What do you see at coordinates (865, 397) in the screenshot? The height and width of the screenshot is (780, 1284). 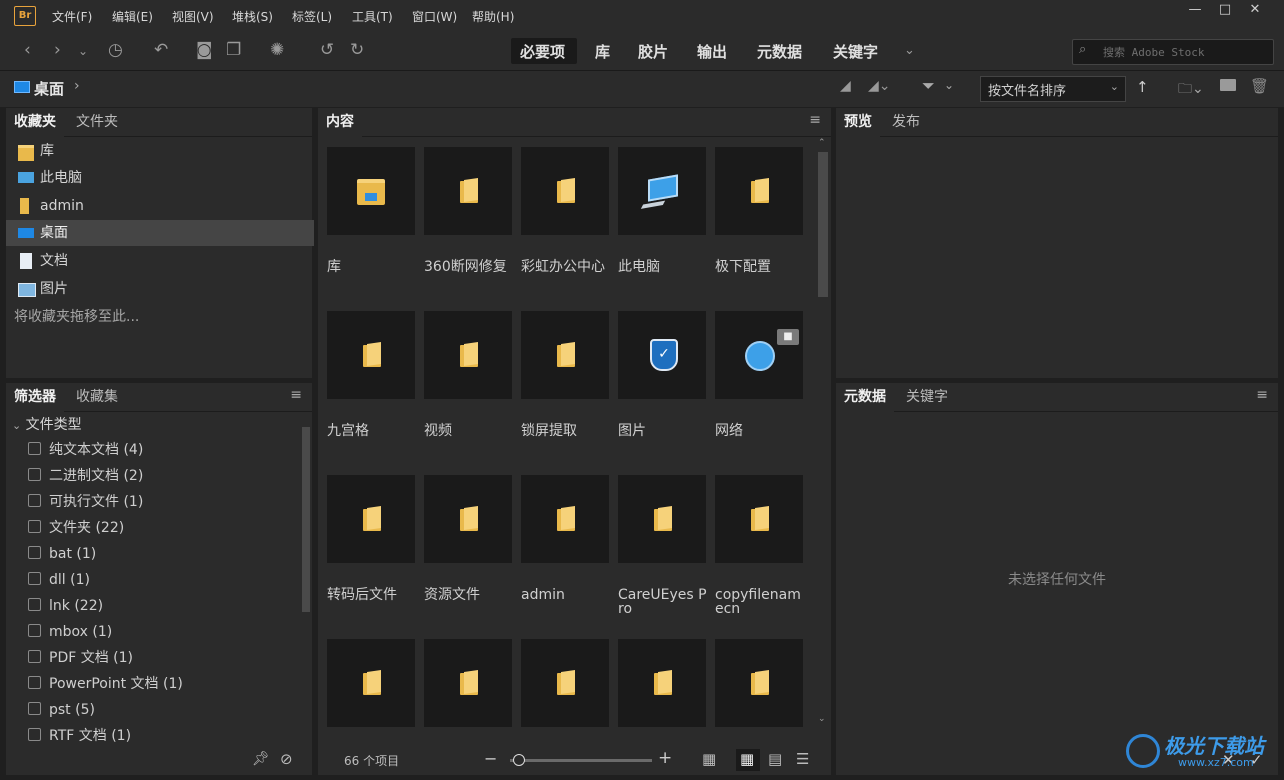 I see `tab-metadata: 元数据` at bounding box center [865, 397].